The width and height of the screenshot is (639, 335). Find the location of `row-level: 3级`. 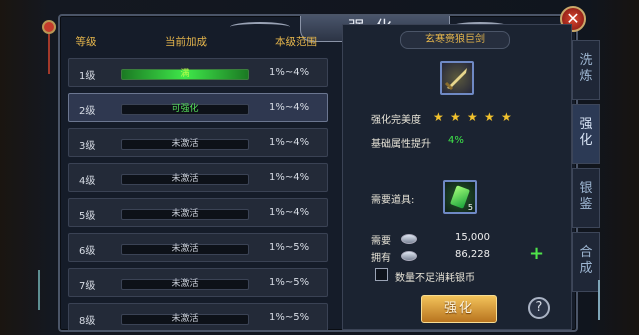

row-level: 3级 is located at coordinates (87, 146).